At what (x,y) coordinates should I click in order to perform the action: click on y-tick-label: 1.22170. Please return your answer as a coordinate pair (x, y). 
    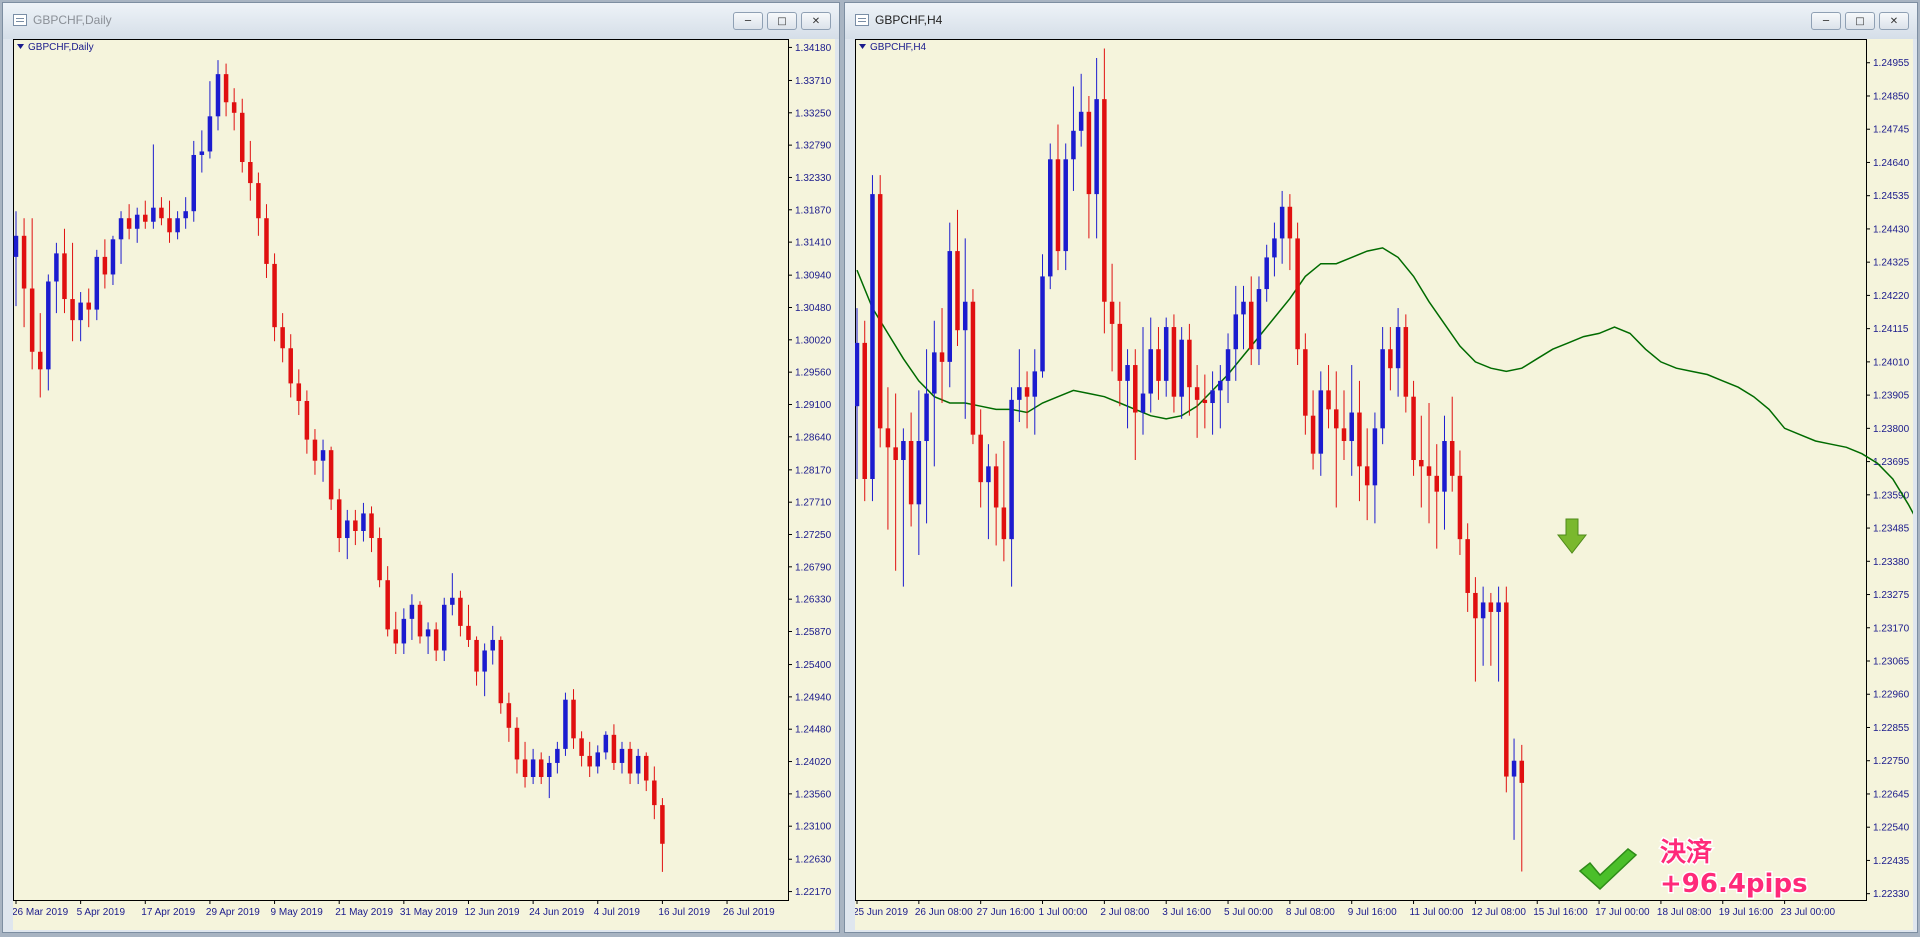
    Looking at the image, I should click on (813, 892).